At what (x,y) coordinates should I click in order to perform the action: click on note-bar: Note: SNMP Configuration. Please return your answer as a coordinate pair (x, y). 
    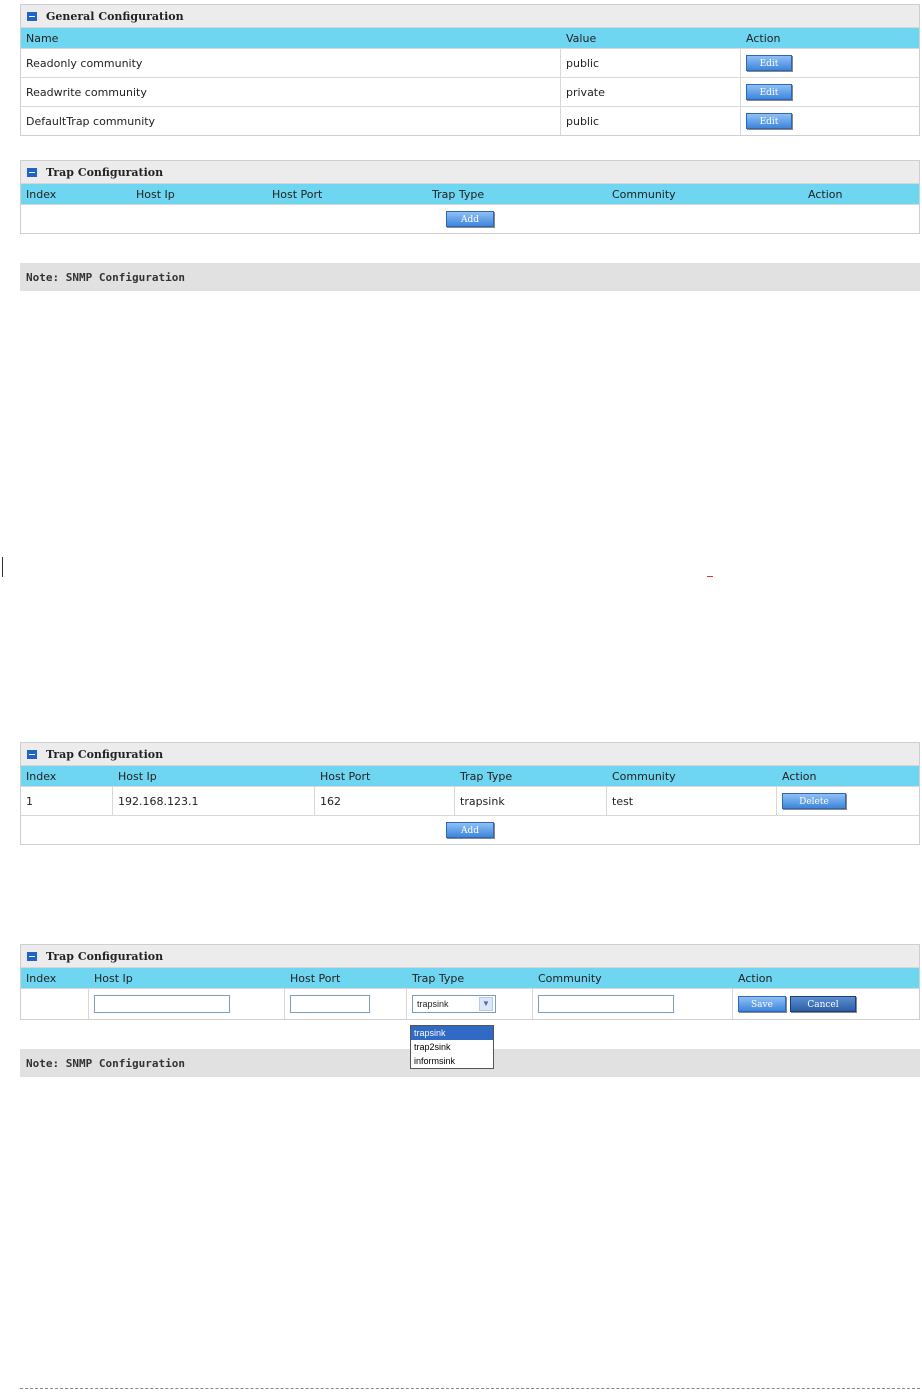
    Looking at the image, I should click on (470, 277).